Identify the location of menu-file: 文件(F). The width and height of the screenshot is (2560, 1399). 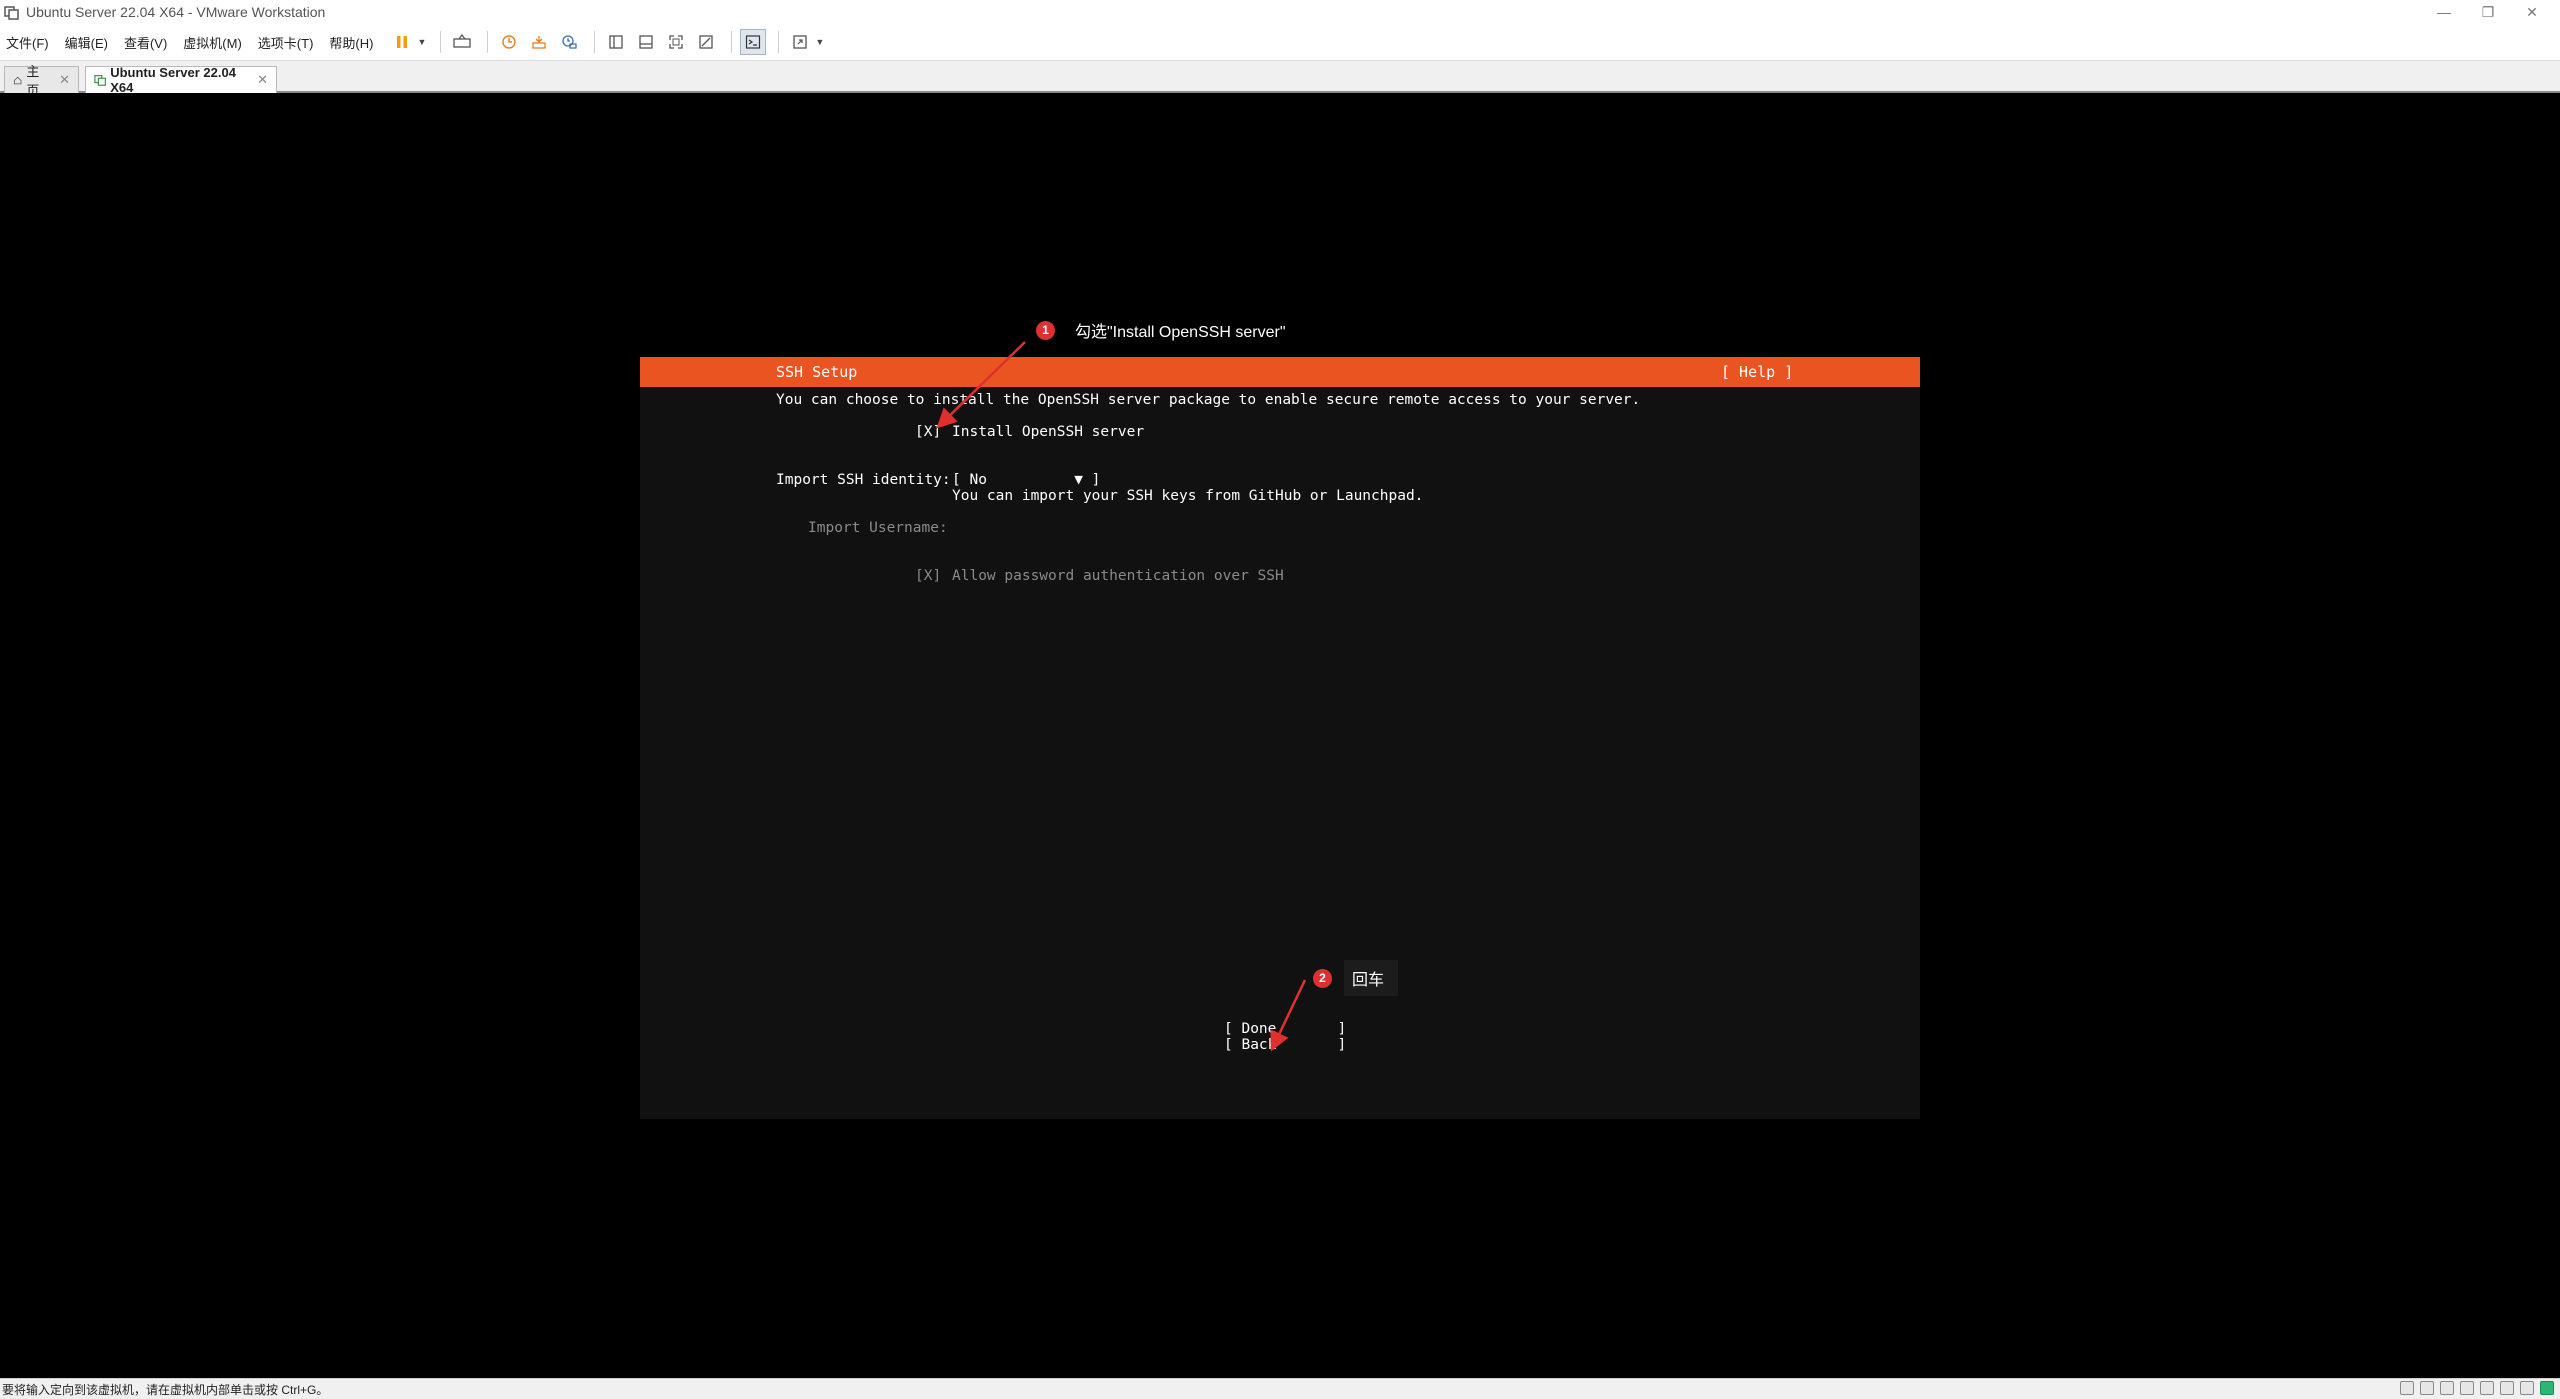
(27, 42).